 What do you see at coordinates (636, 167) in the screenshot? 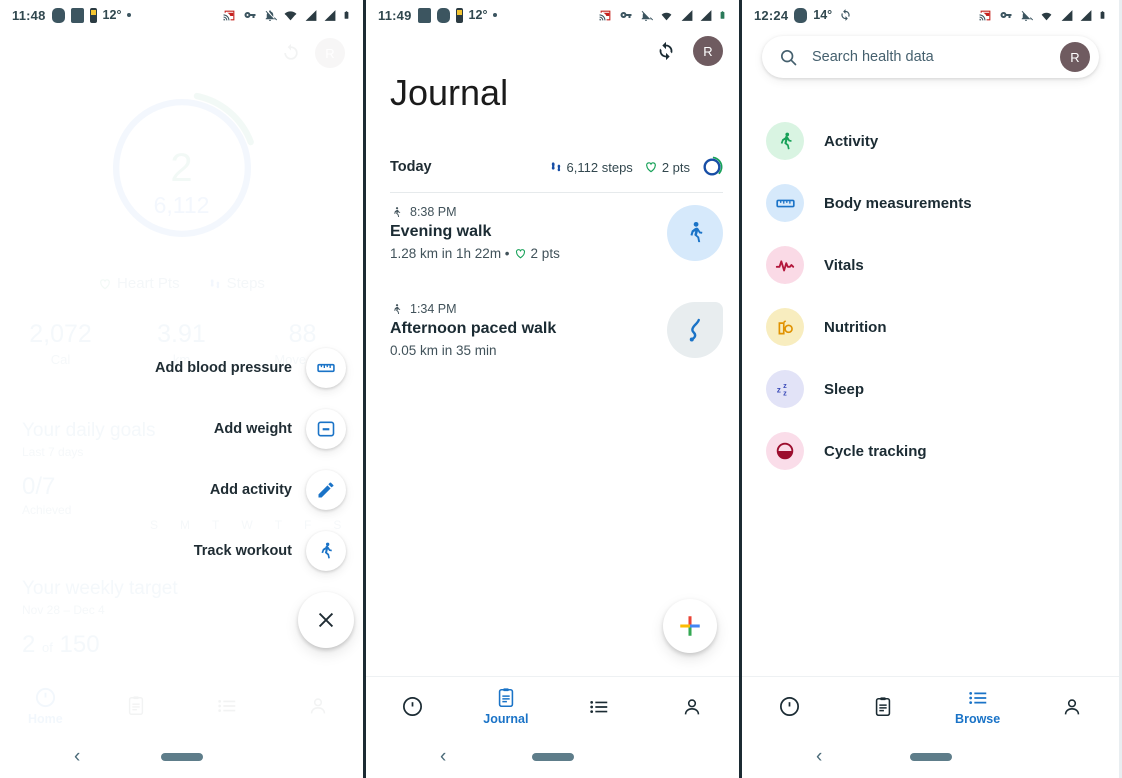
I see `today-metrics: 6,112 steps 2 pts` at bounding box center [636, 167].